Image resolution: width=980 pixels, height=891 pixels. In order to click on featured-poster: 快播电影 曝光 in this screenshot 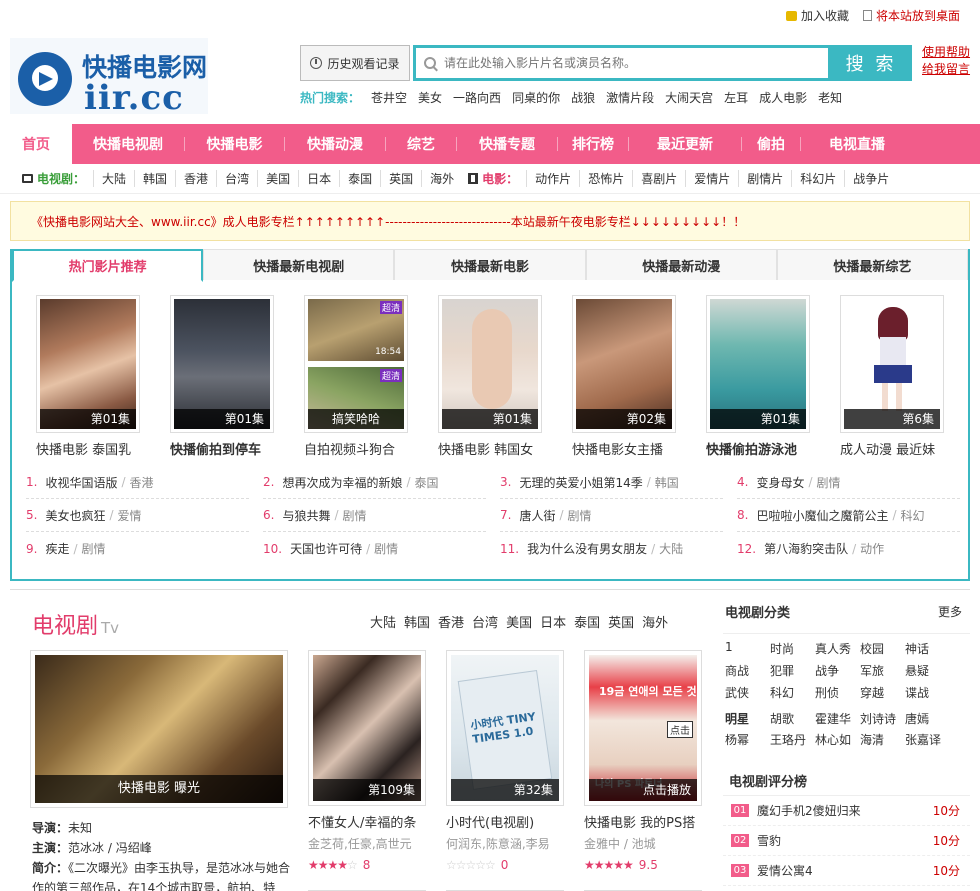, I will do `click(159, 729)`.